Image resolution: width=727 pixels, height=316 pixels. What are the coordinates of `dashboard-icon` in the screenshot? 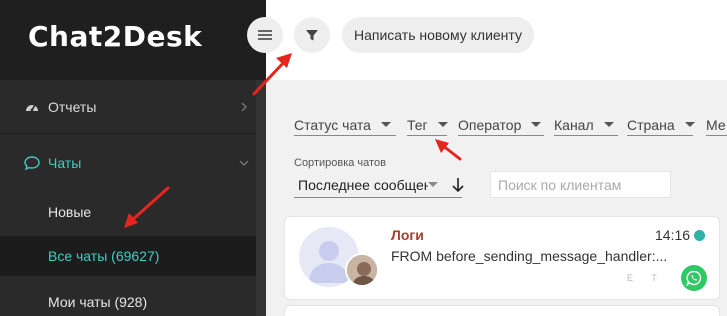 It's located at (32, 107).